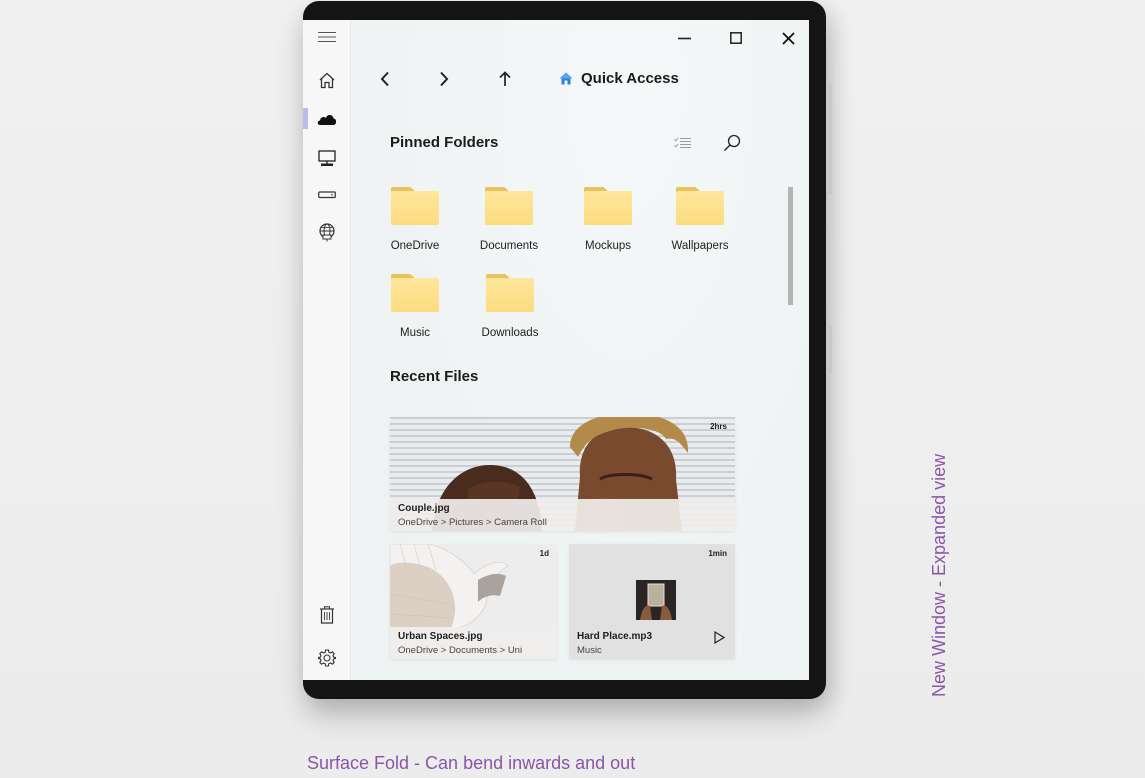  I want to click on file-name: Hard Place.mp3, so click(615, 636).